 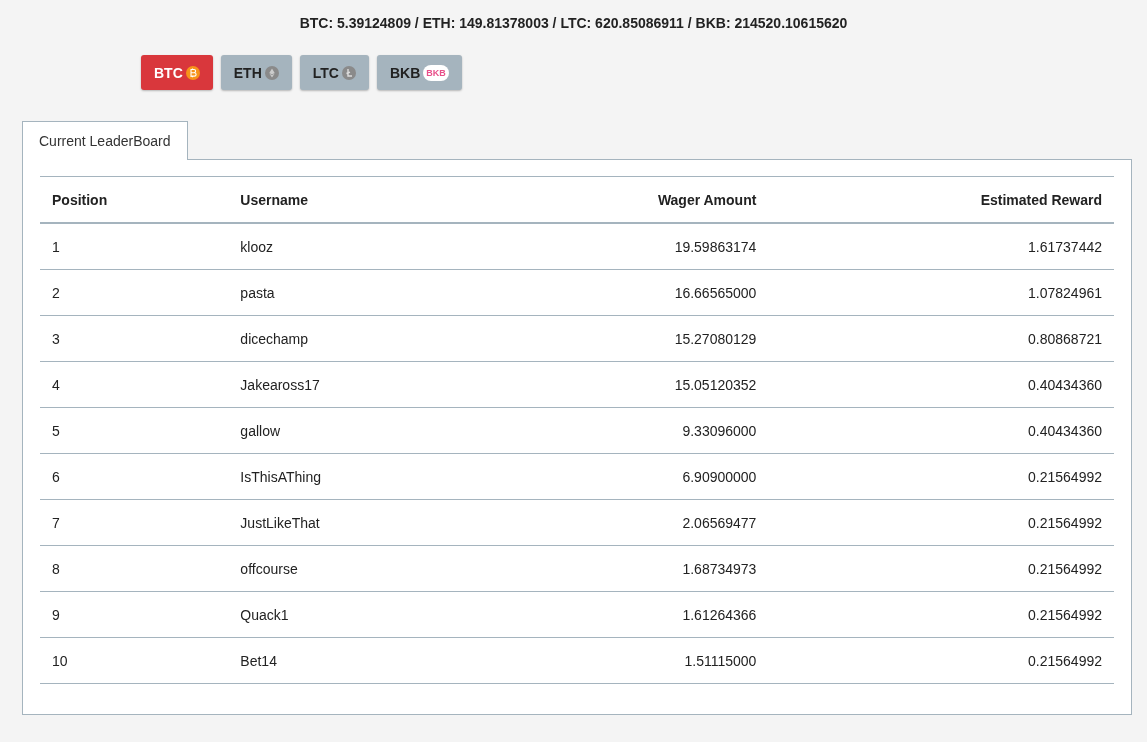 What do you see at coordinates (353, 292) in the screenshot?
I see `table-cell: pasta` at bounding box center [353, 292].